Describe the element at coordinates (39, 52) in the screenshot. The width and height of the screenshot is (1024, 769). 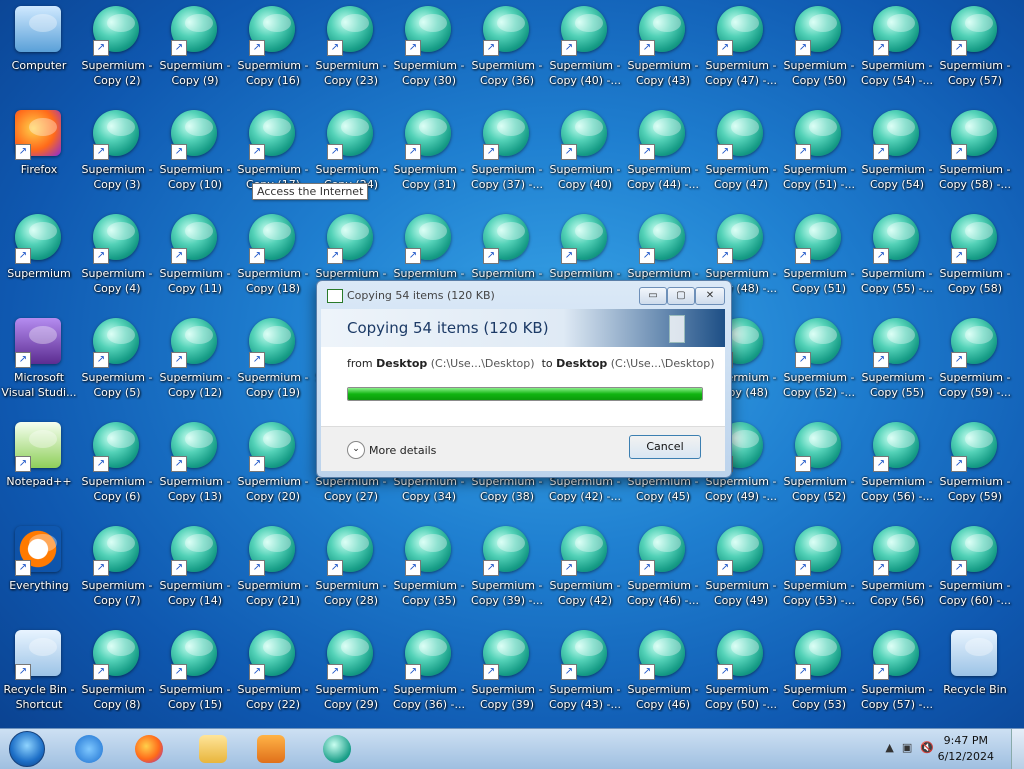
I see `desktop-icon: Computer` at that location.